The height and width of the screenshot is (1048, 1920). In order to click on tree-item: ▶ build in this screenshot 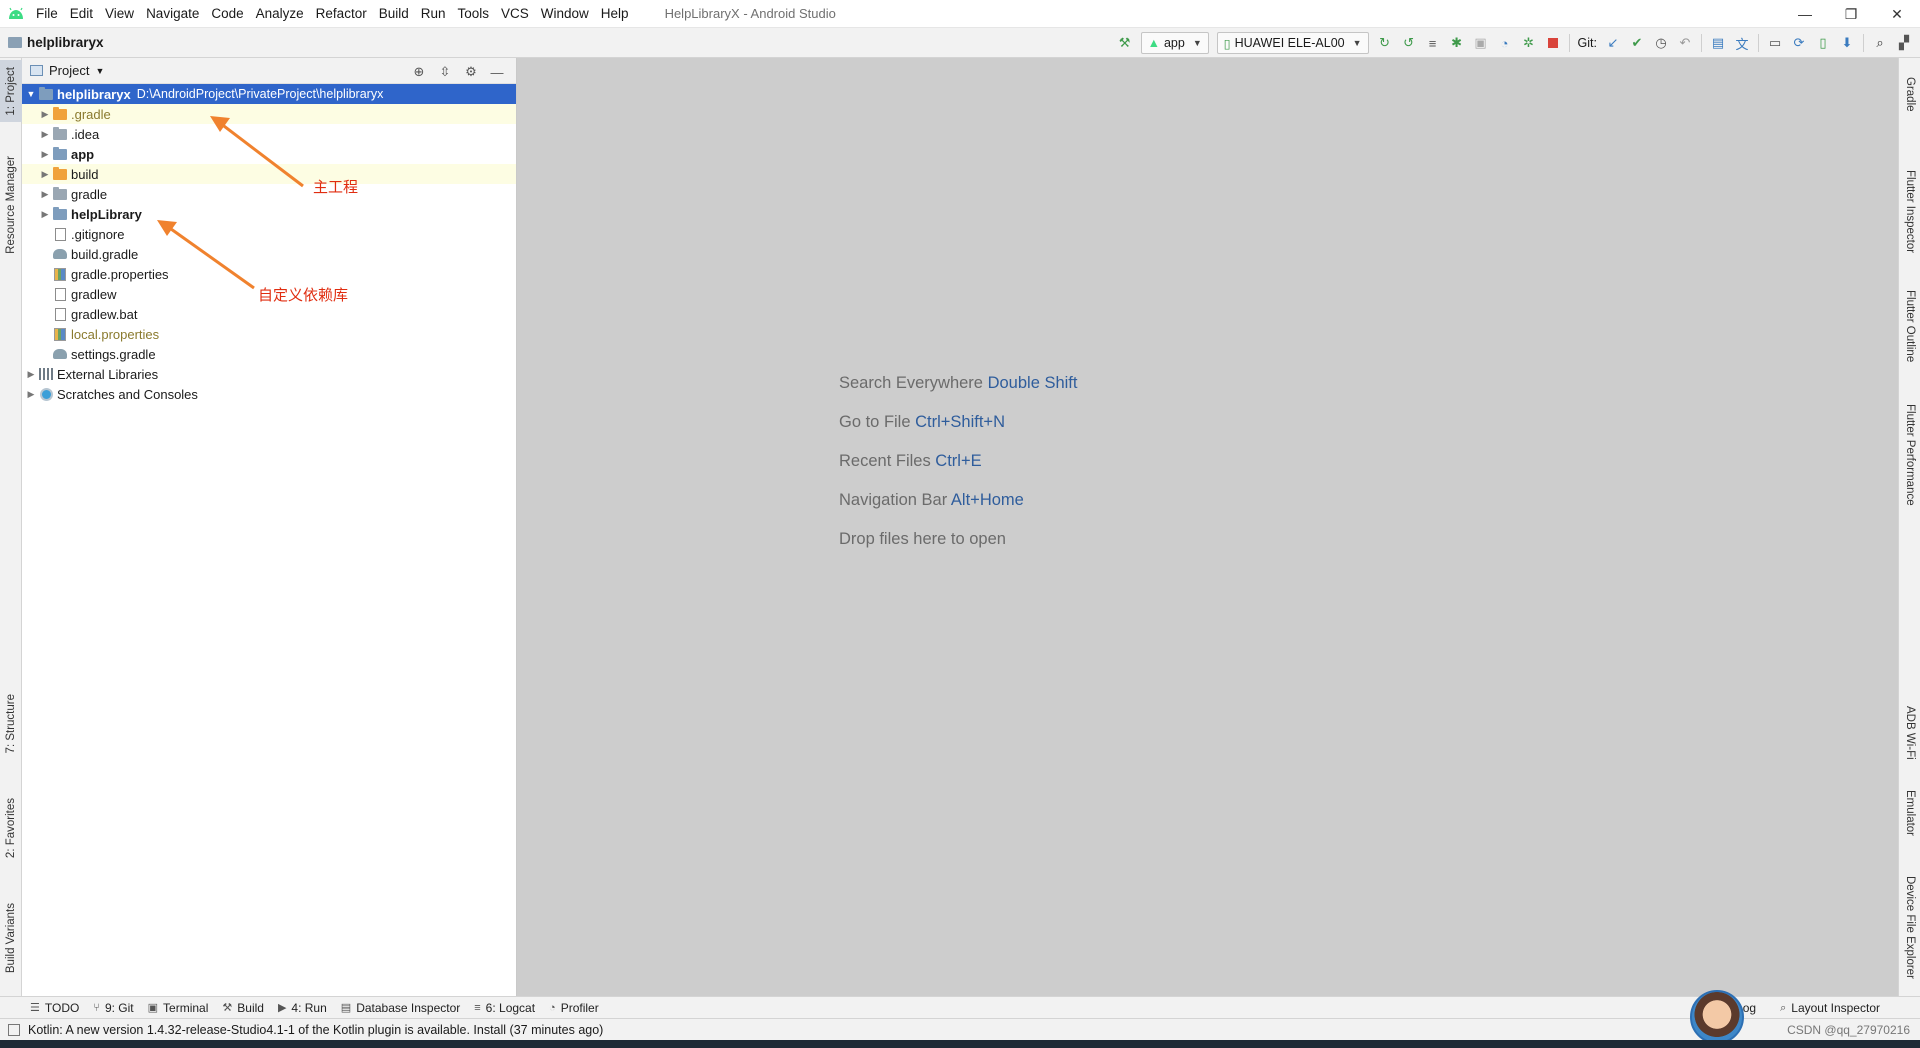, I will do `click(269, 174)`.